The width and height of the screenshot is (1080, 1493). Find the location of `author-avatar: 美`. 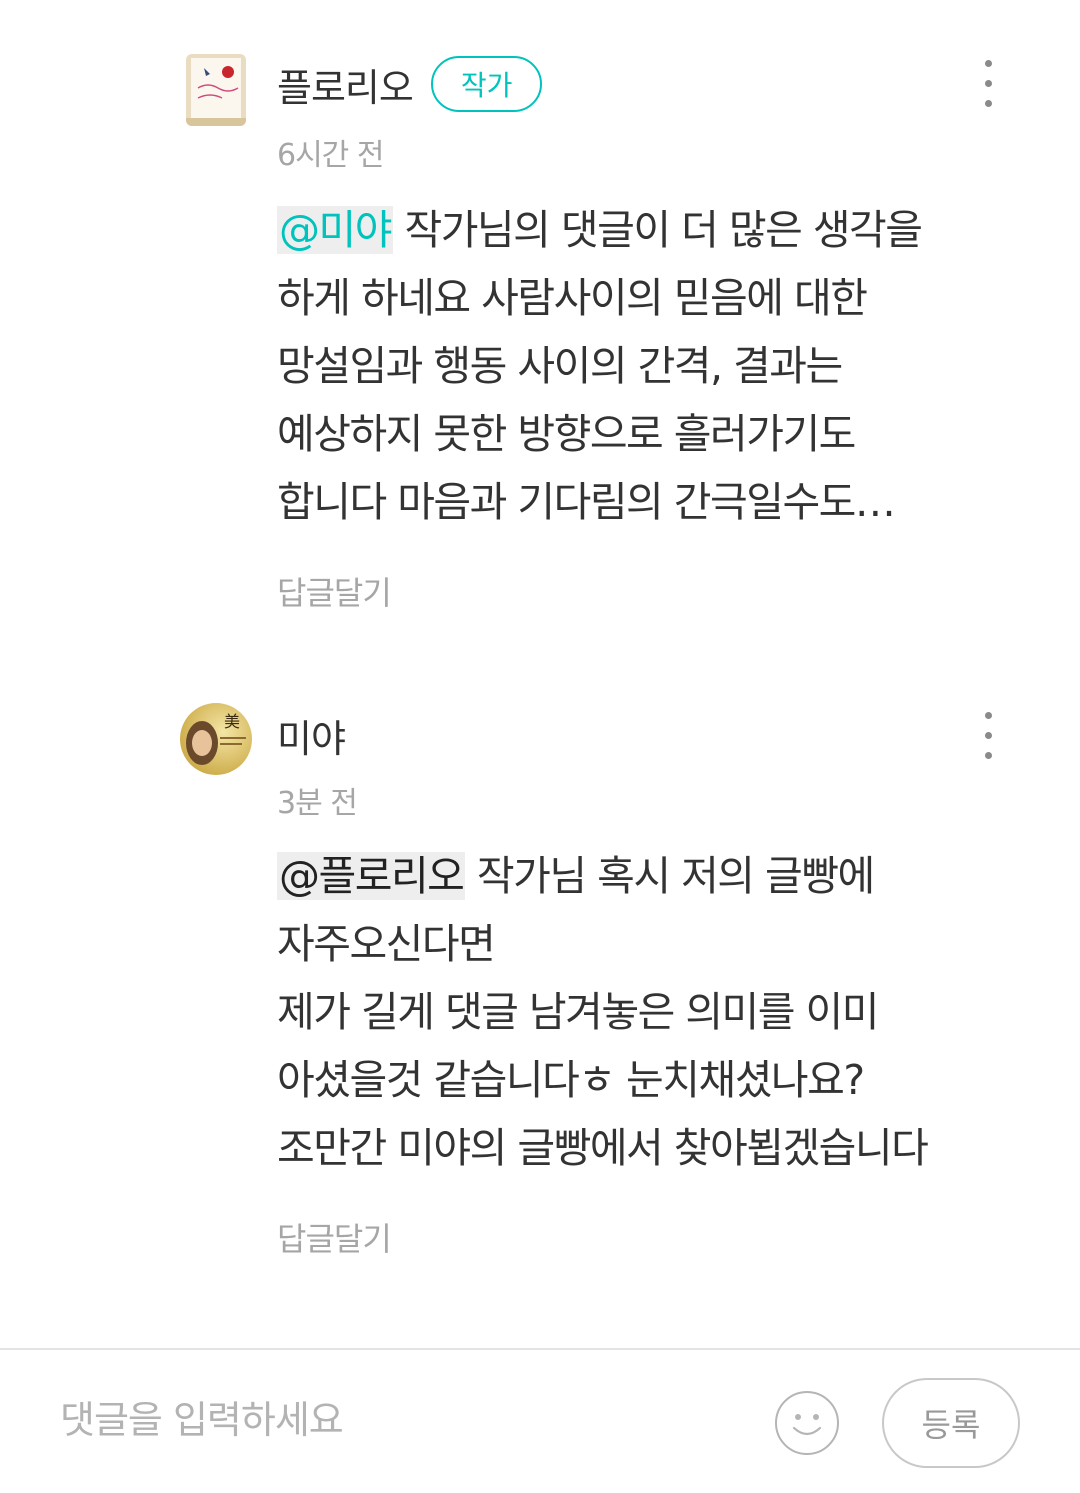

author-avatar: 美 is located at coordinates (216, 739).